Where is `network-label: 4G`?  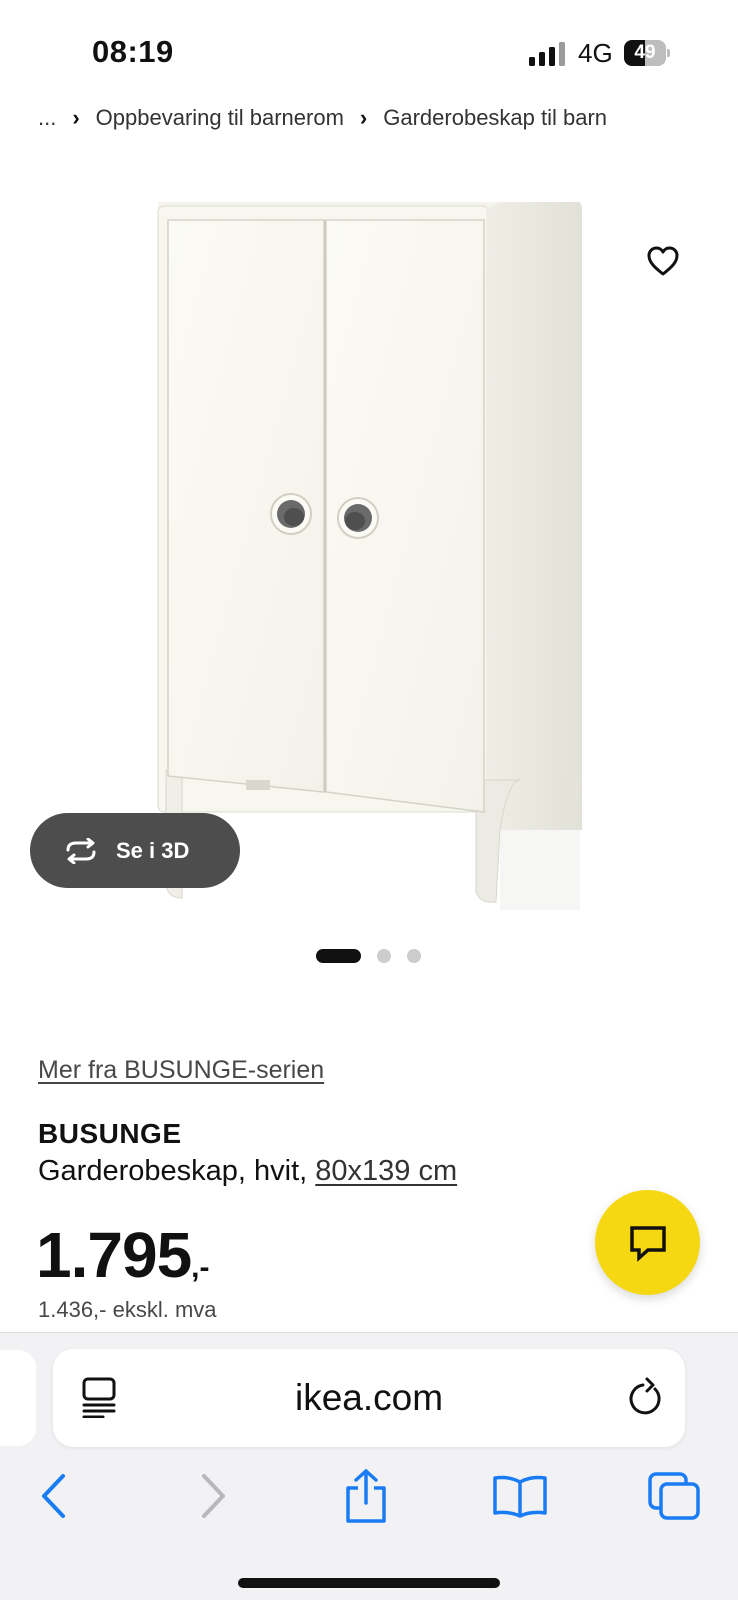
network-label: 4G is located at coordinates (595, 53).